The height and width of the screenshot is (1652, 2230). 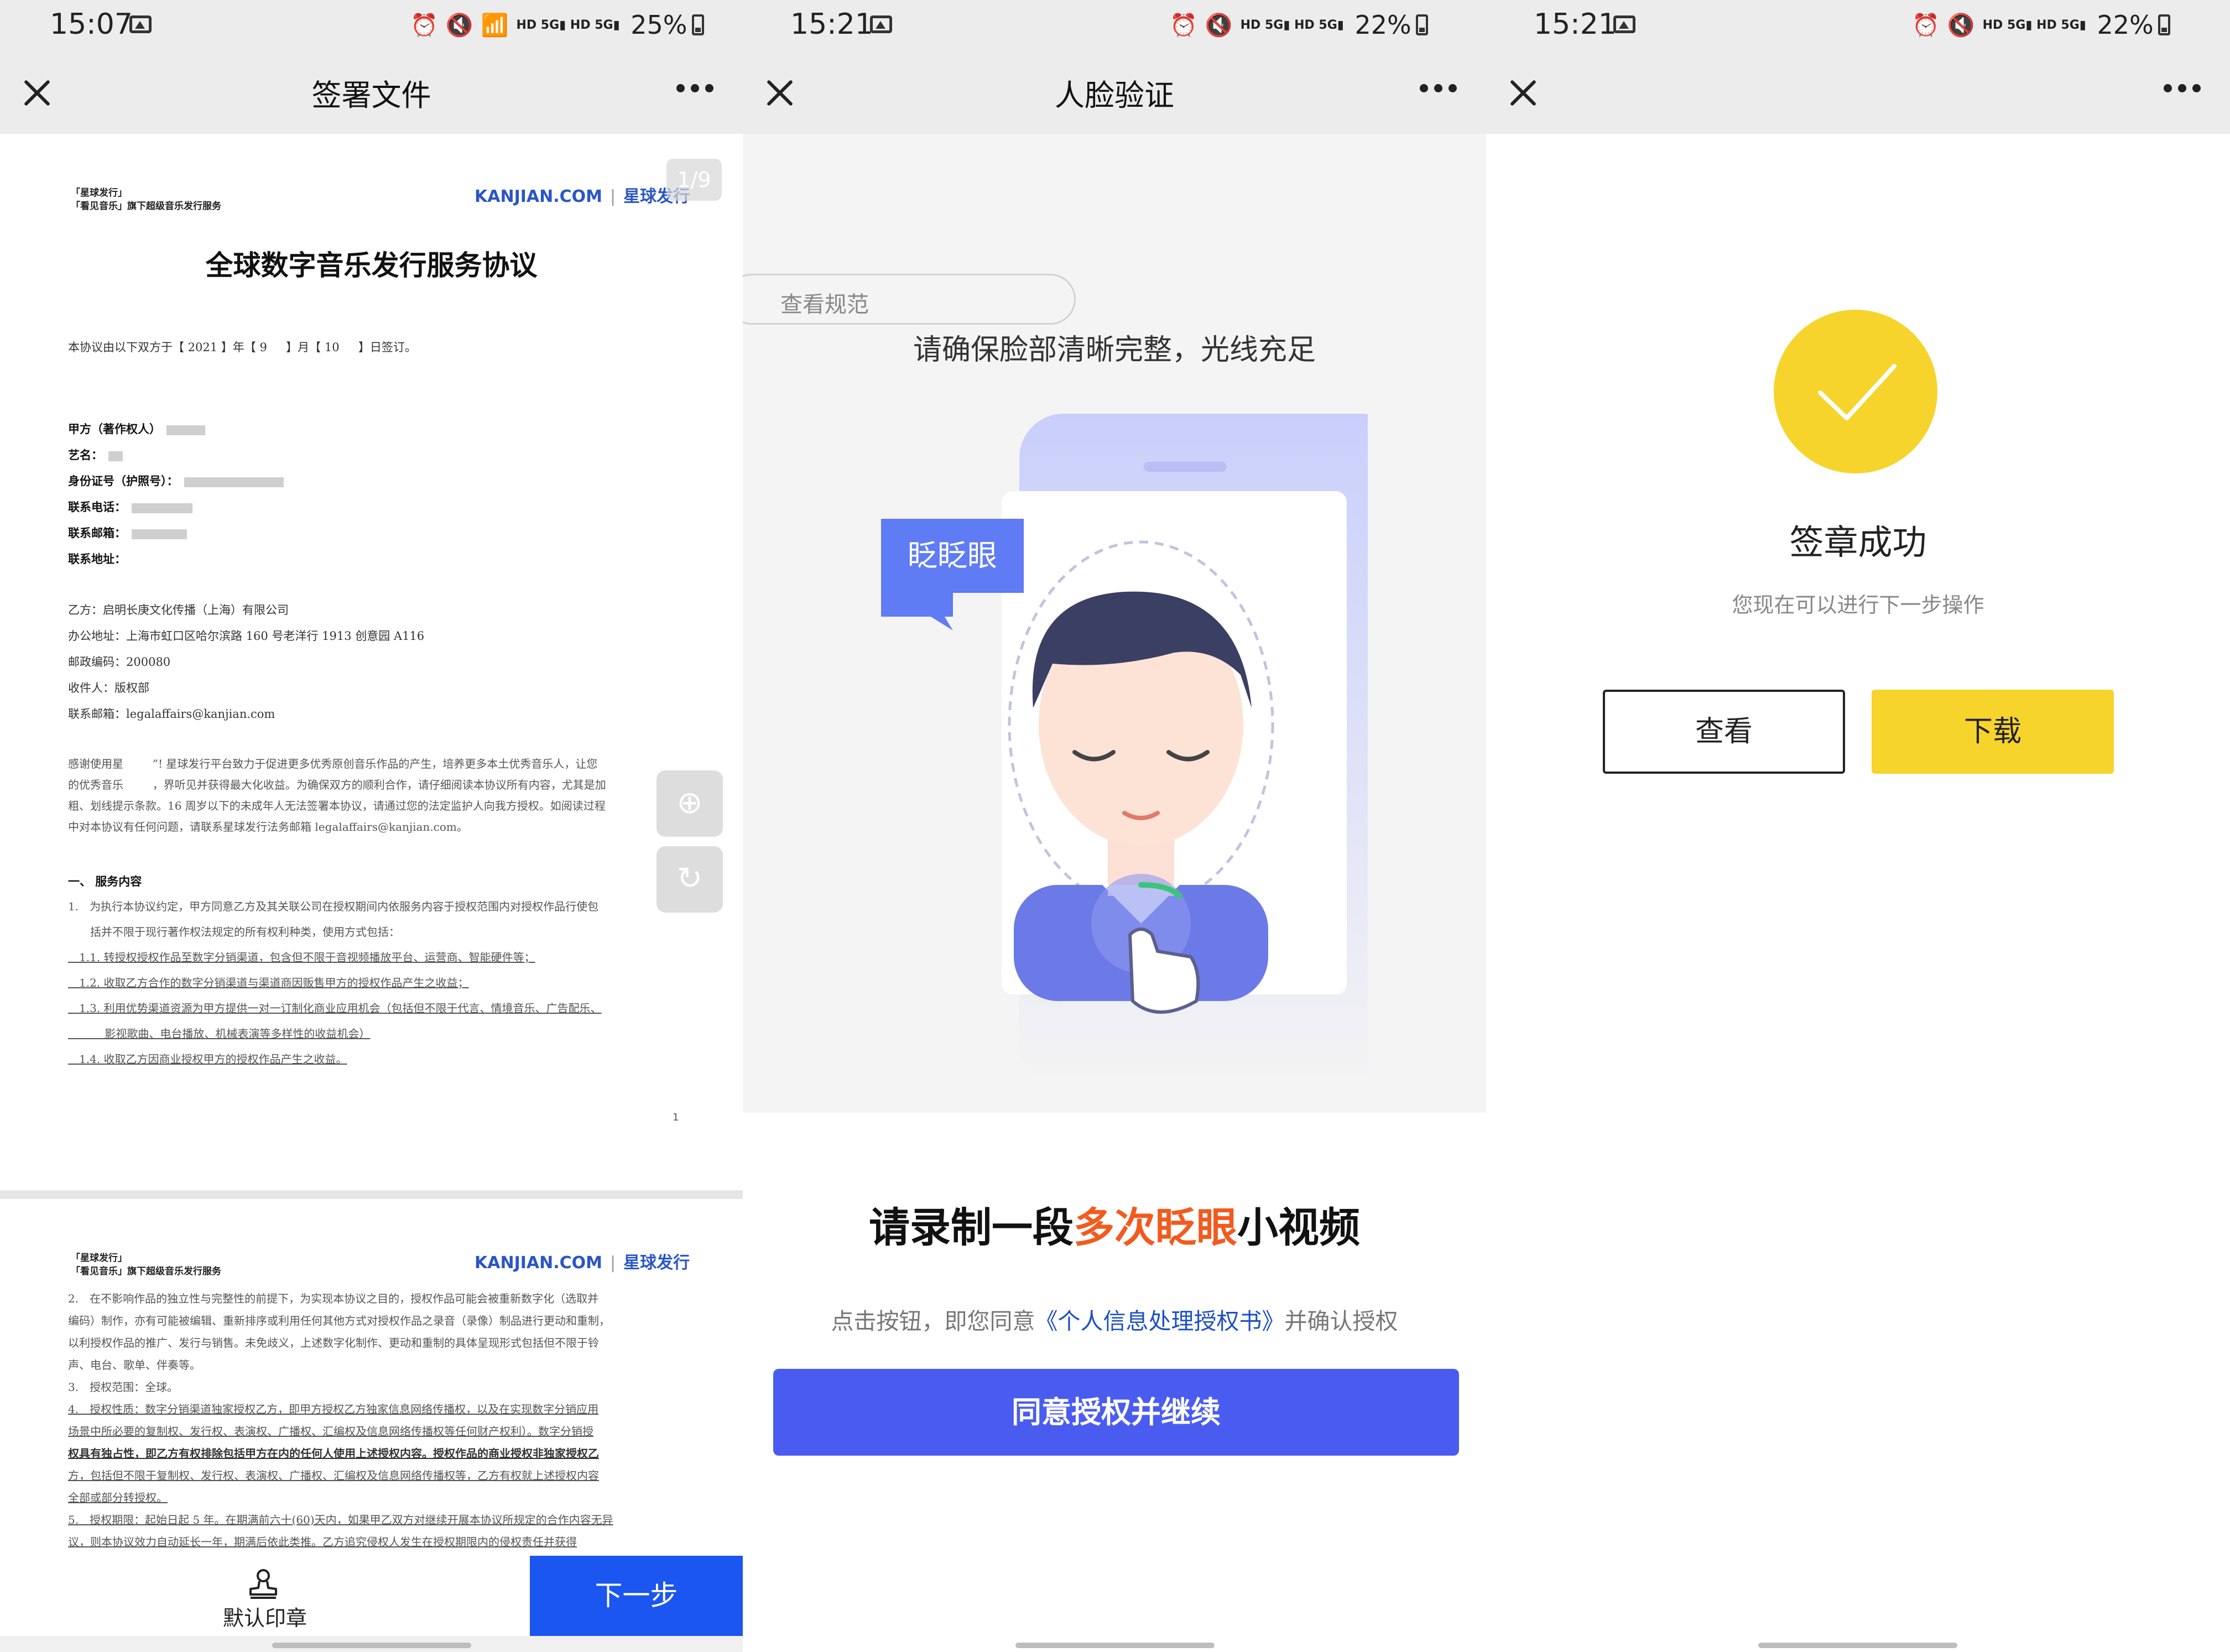 I want to click on kanjian-logo: KANJIAN.COM, so click(x=538, y=1263).